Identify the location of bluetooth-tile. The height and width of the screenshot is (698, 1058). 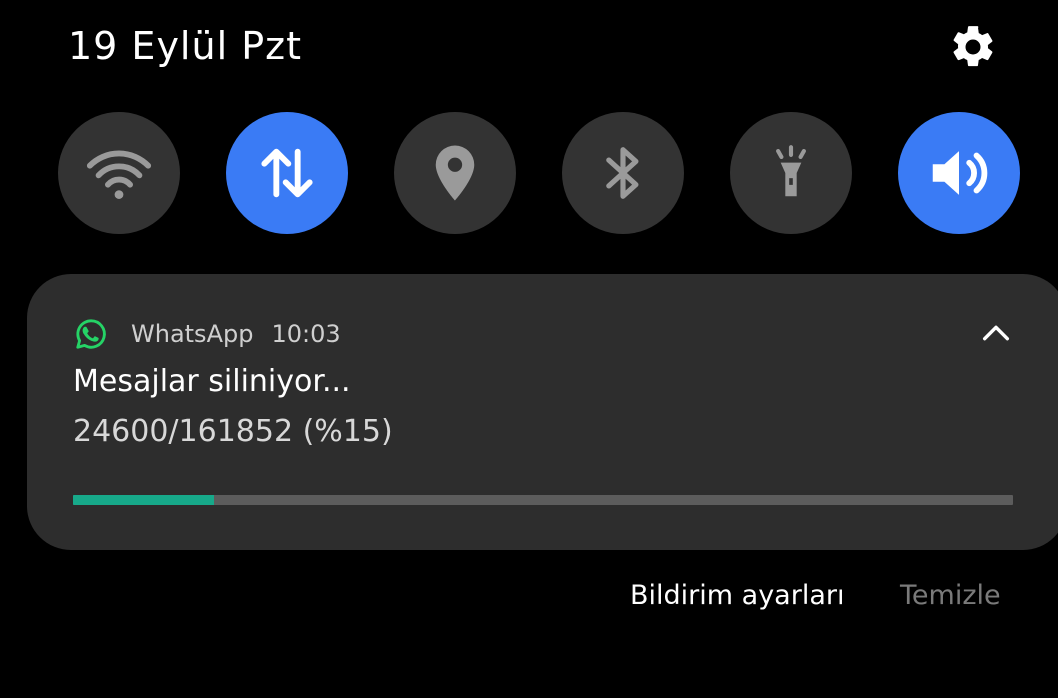
(623, 173).